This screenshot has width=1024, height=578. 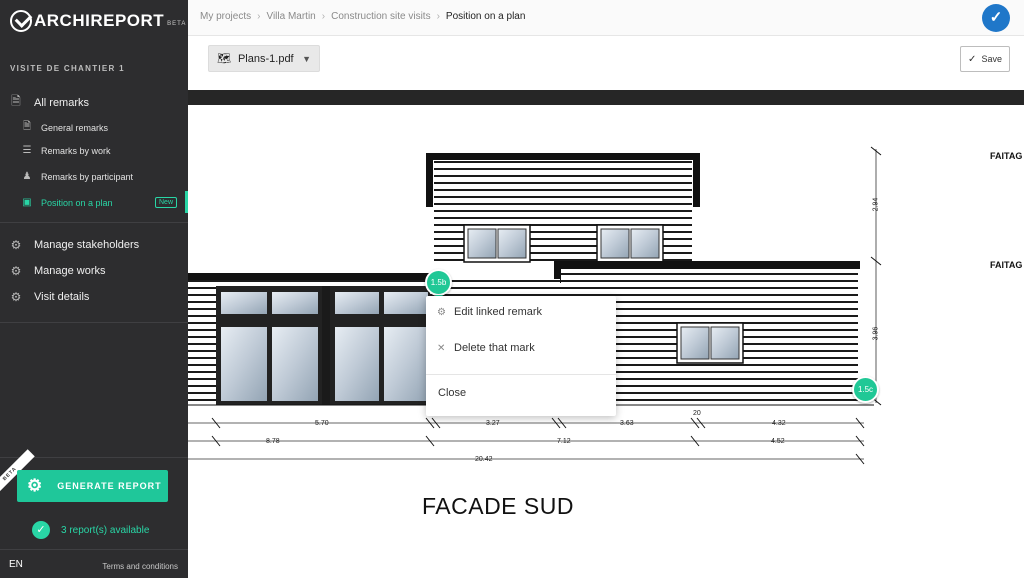 What do you see at coordinates (627, 423) in the screenshot?
I see `dimension-label: 3.63` at bounding box center [627, 423].